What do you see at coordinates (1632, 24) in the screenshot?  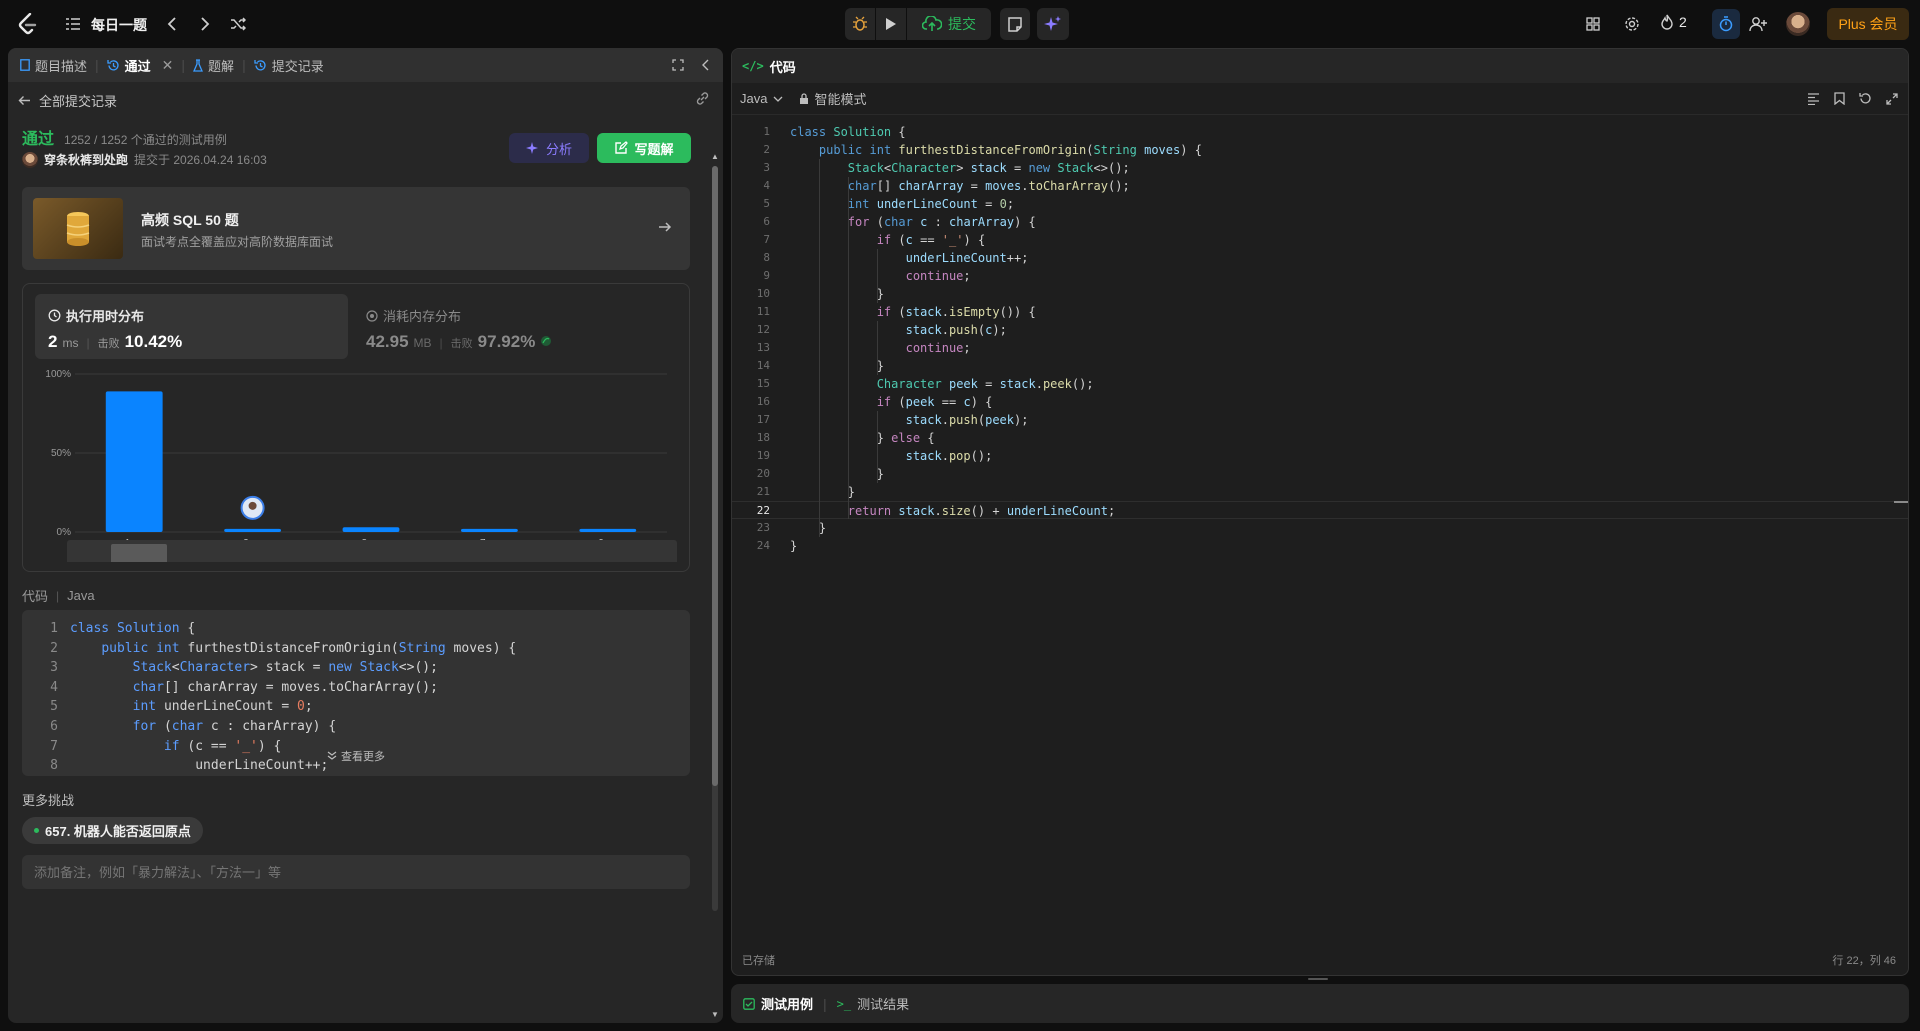 I see `settings-gear-icon` at bounding box center [1632, 24].